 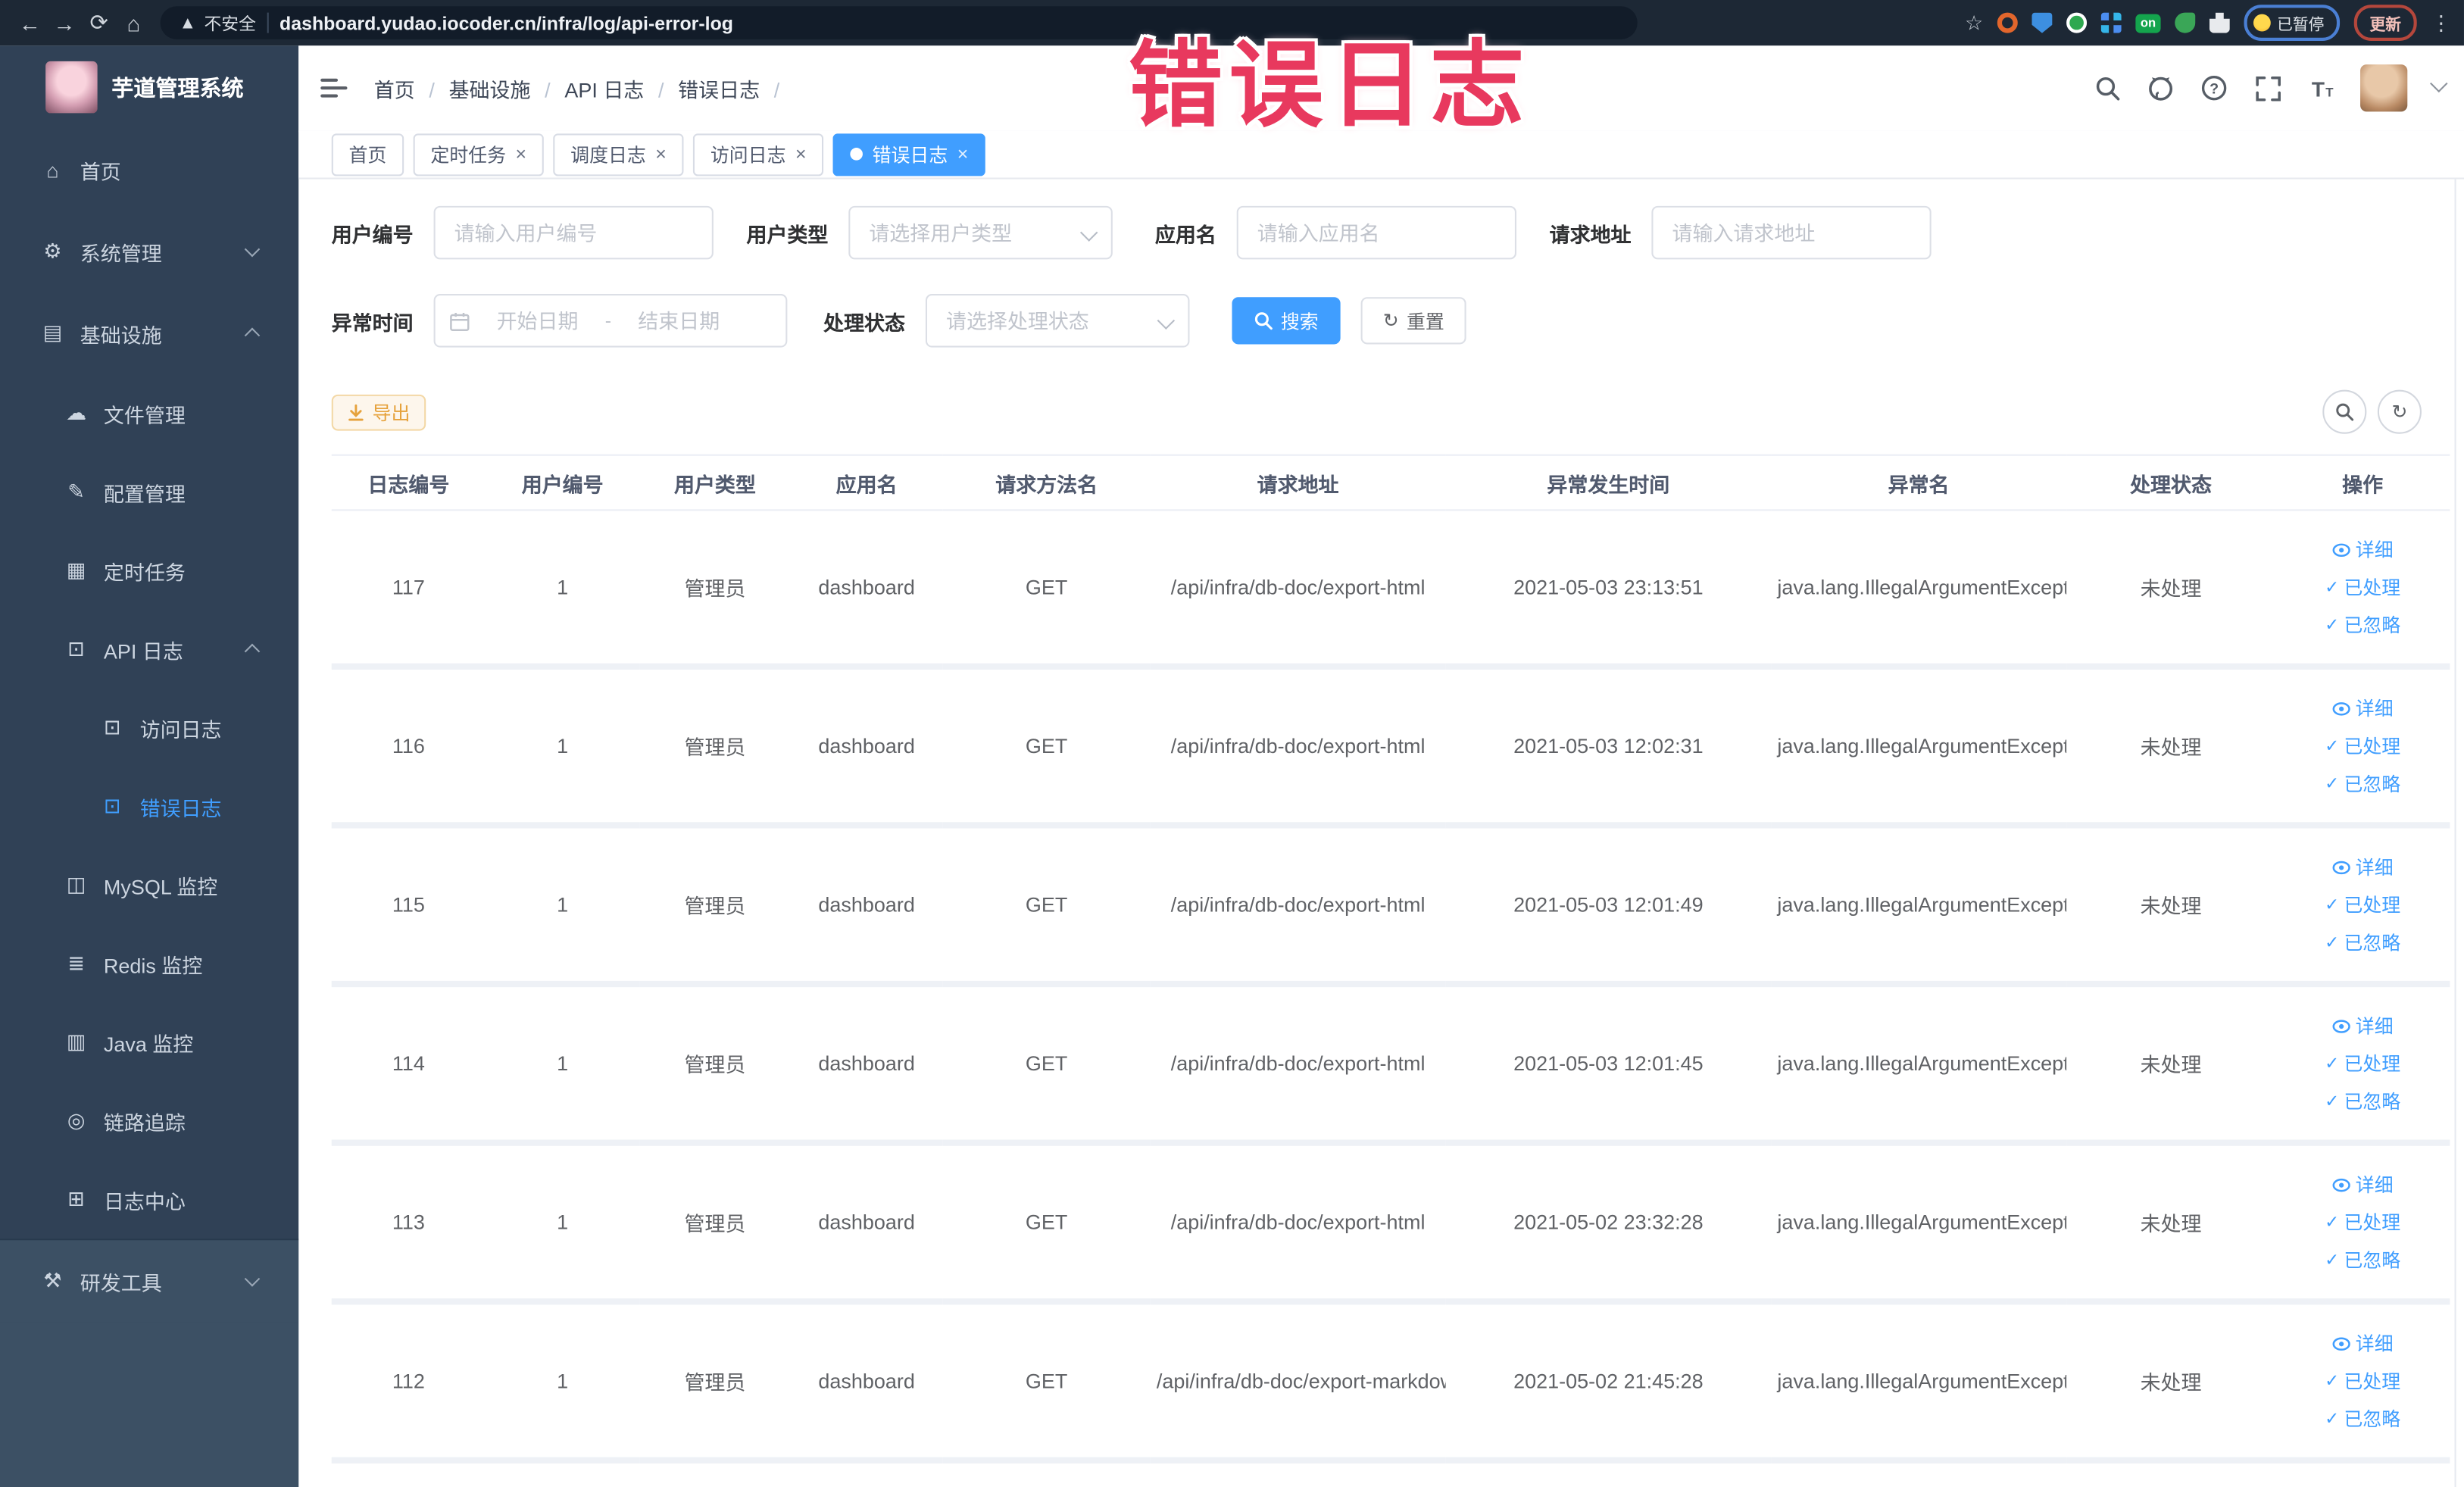 What do you see at coordinates (149, 170) in the screenshot?
I see `sidebar-item: ⌂ 首页` at bounding box center [149, 170].